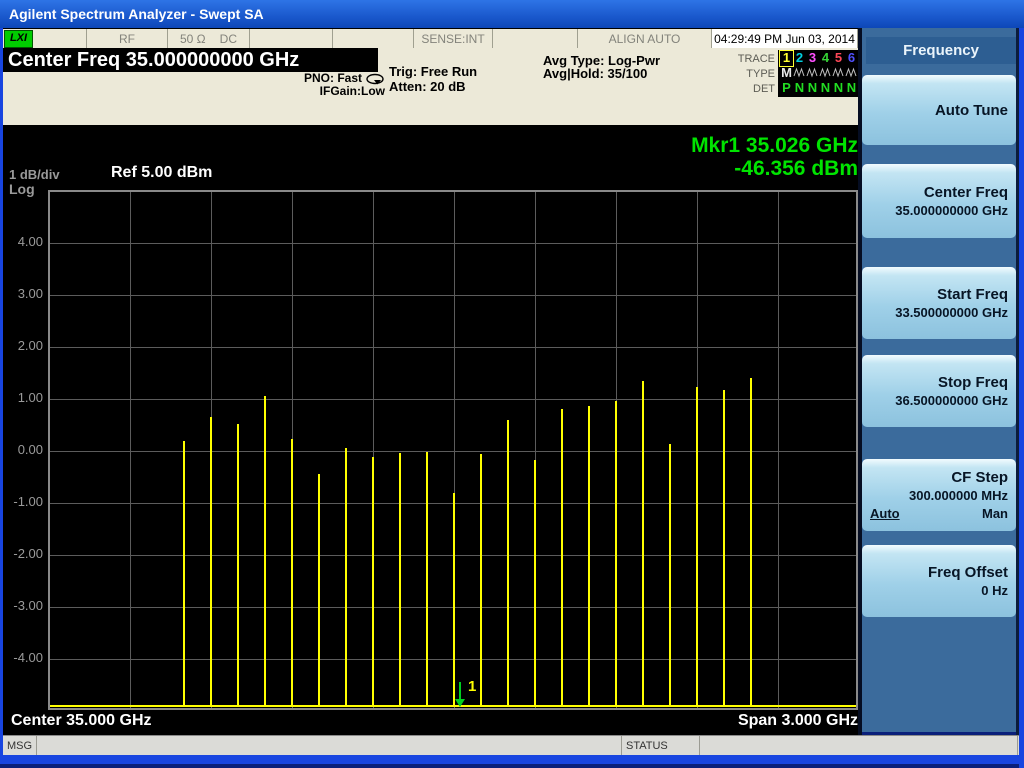  I want to click on trace-number: 2, so click(799, 57).